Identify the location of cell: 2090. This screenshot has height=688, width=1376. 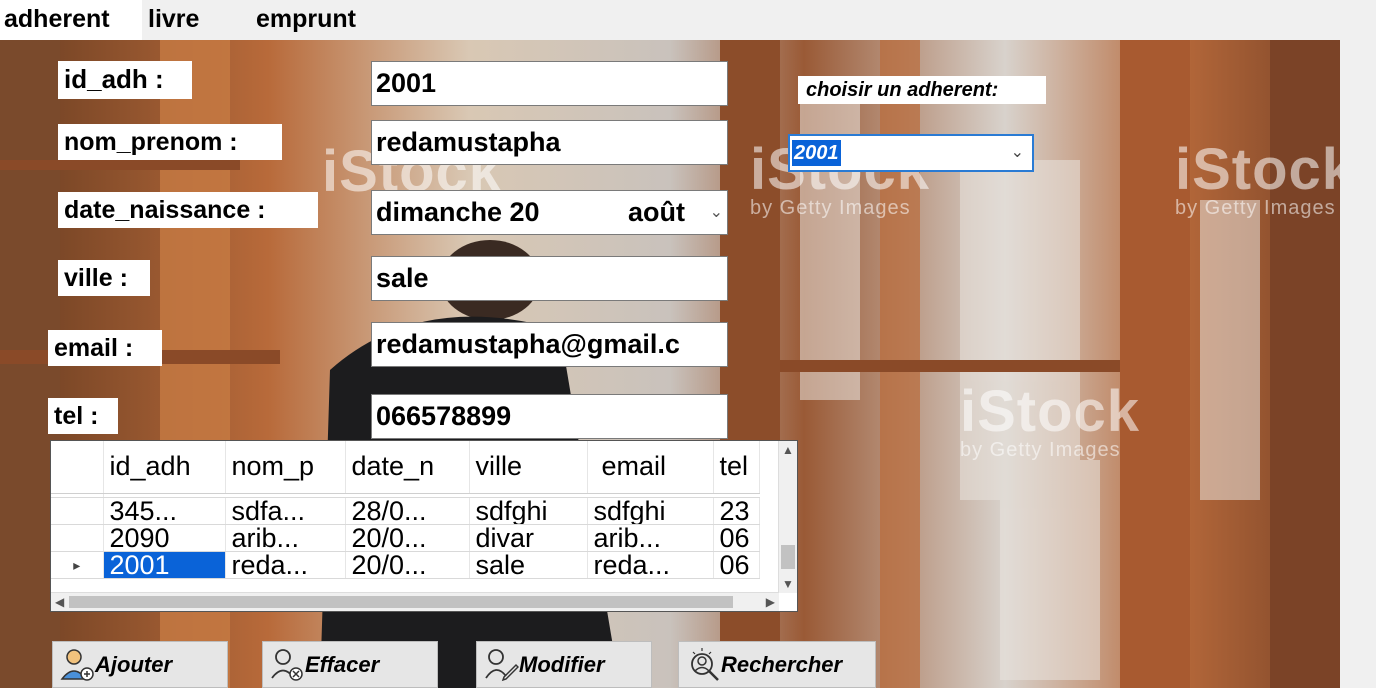
(164, 538).